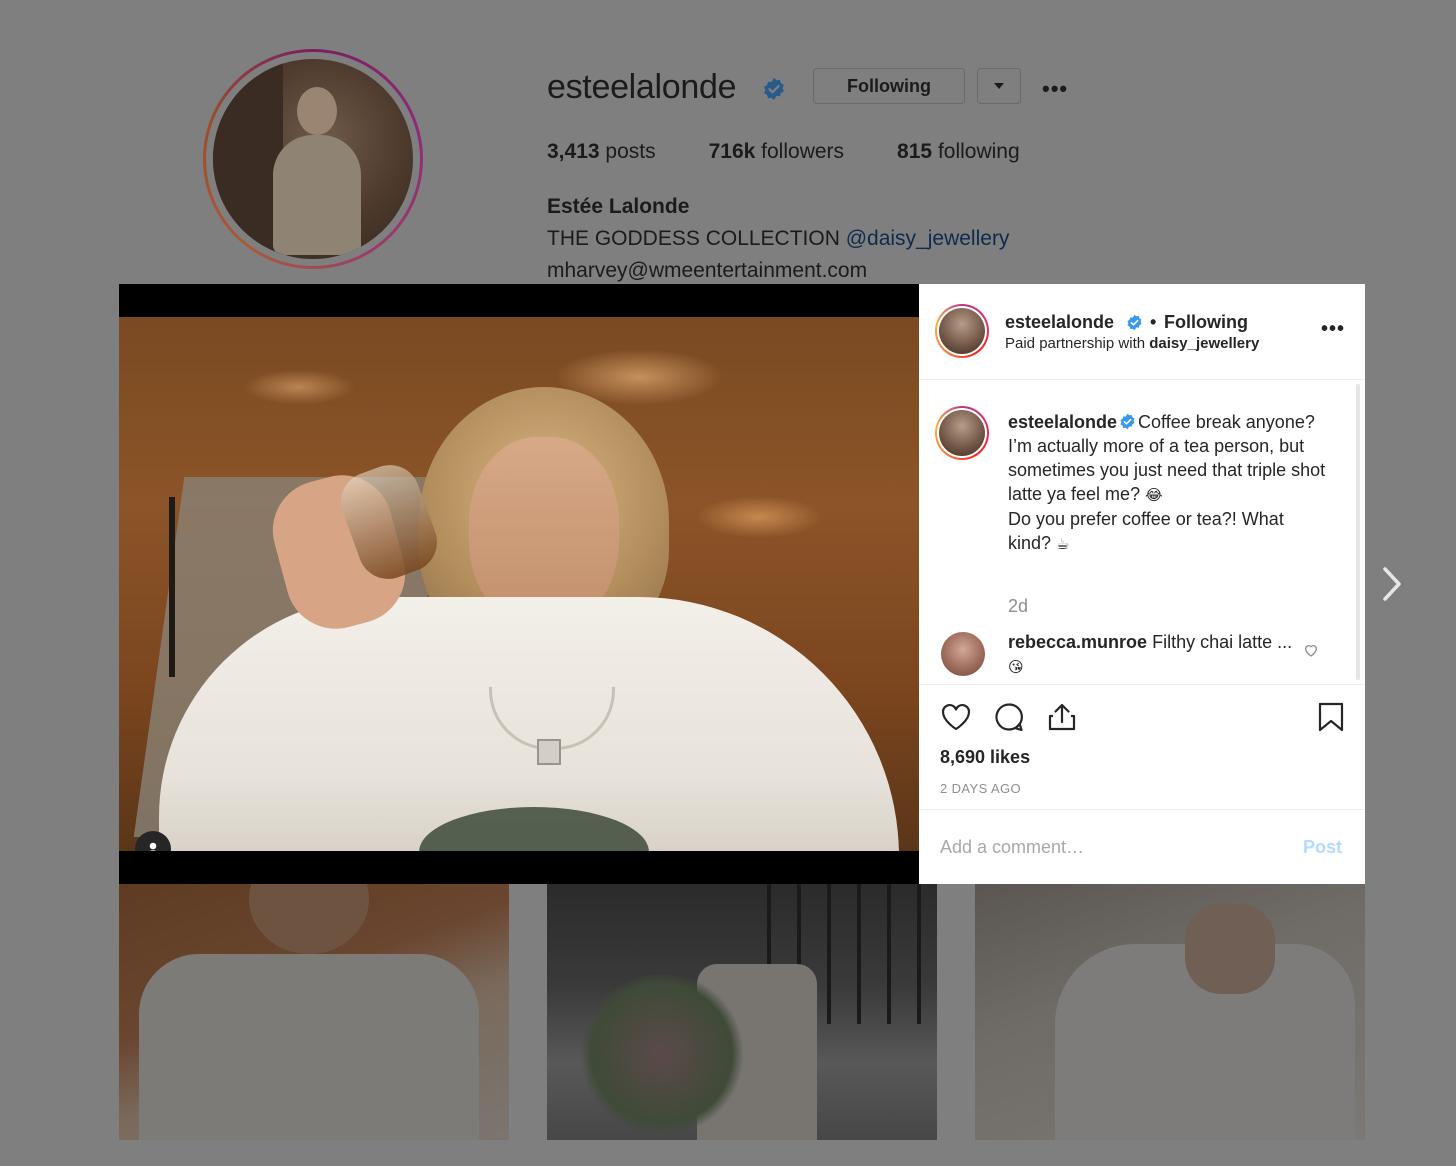 This screenshot has width=1456, height=1166. I want to click on add-comment-bar: Post, so click(1142, 847).